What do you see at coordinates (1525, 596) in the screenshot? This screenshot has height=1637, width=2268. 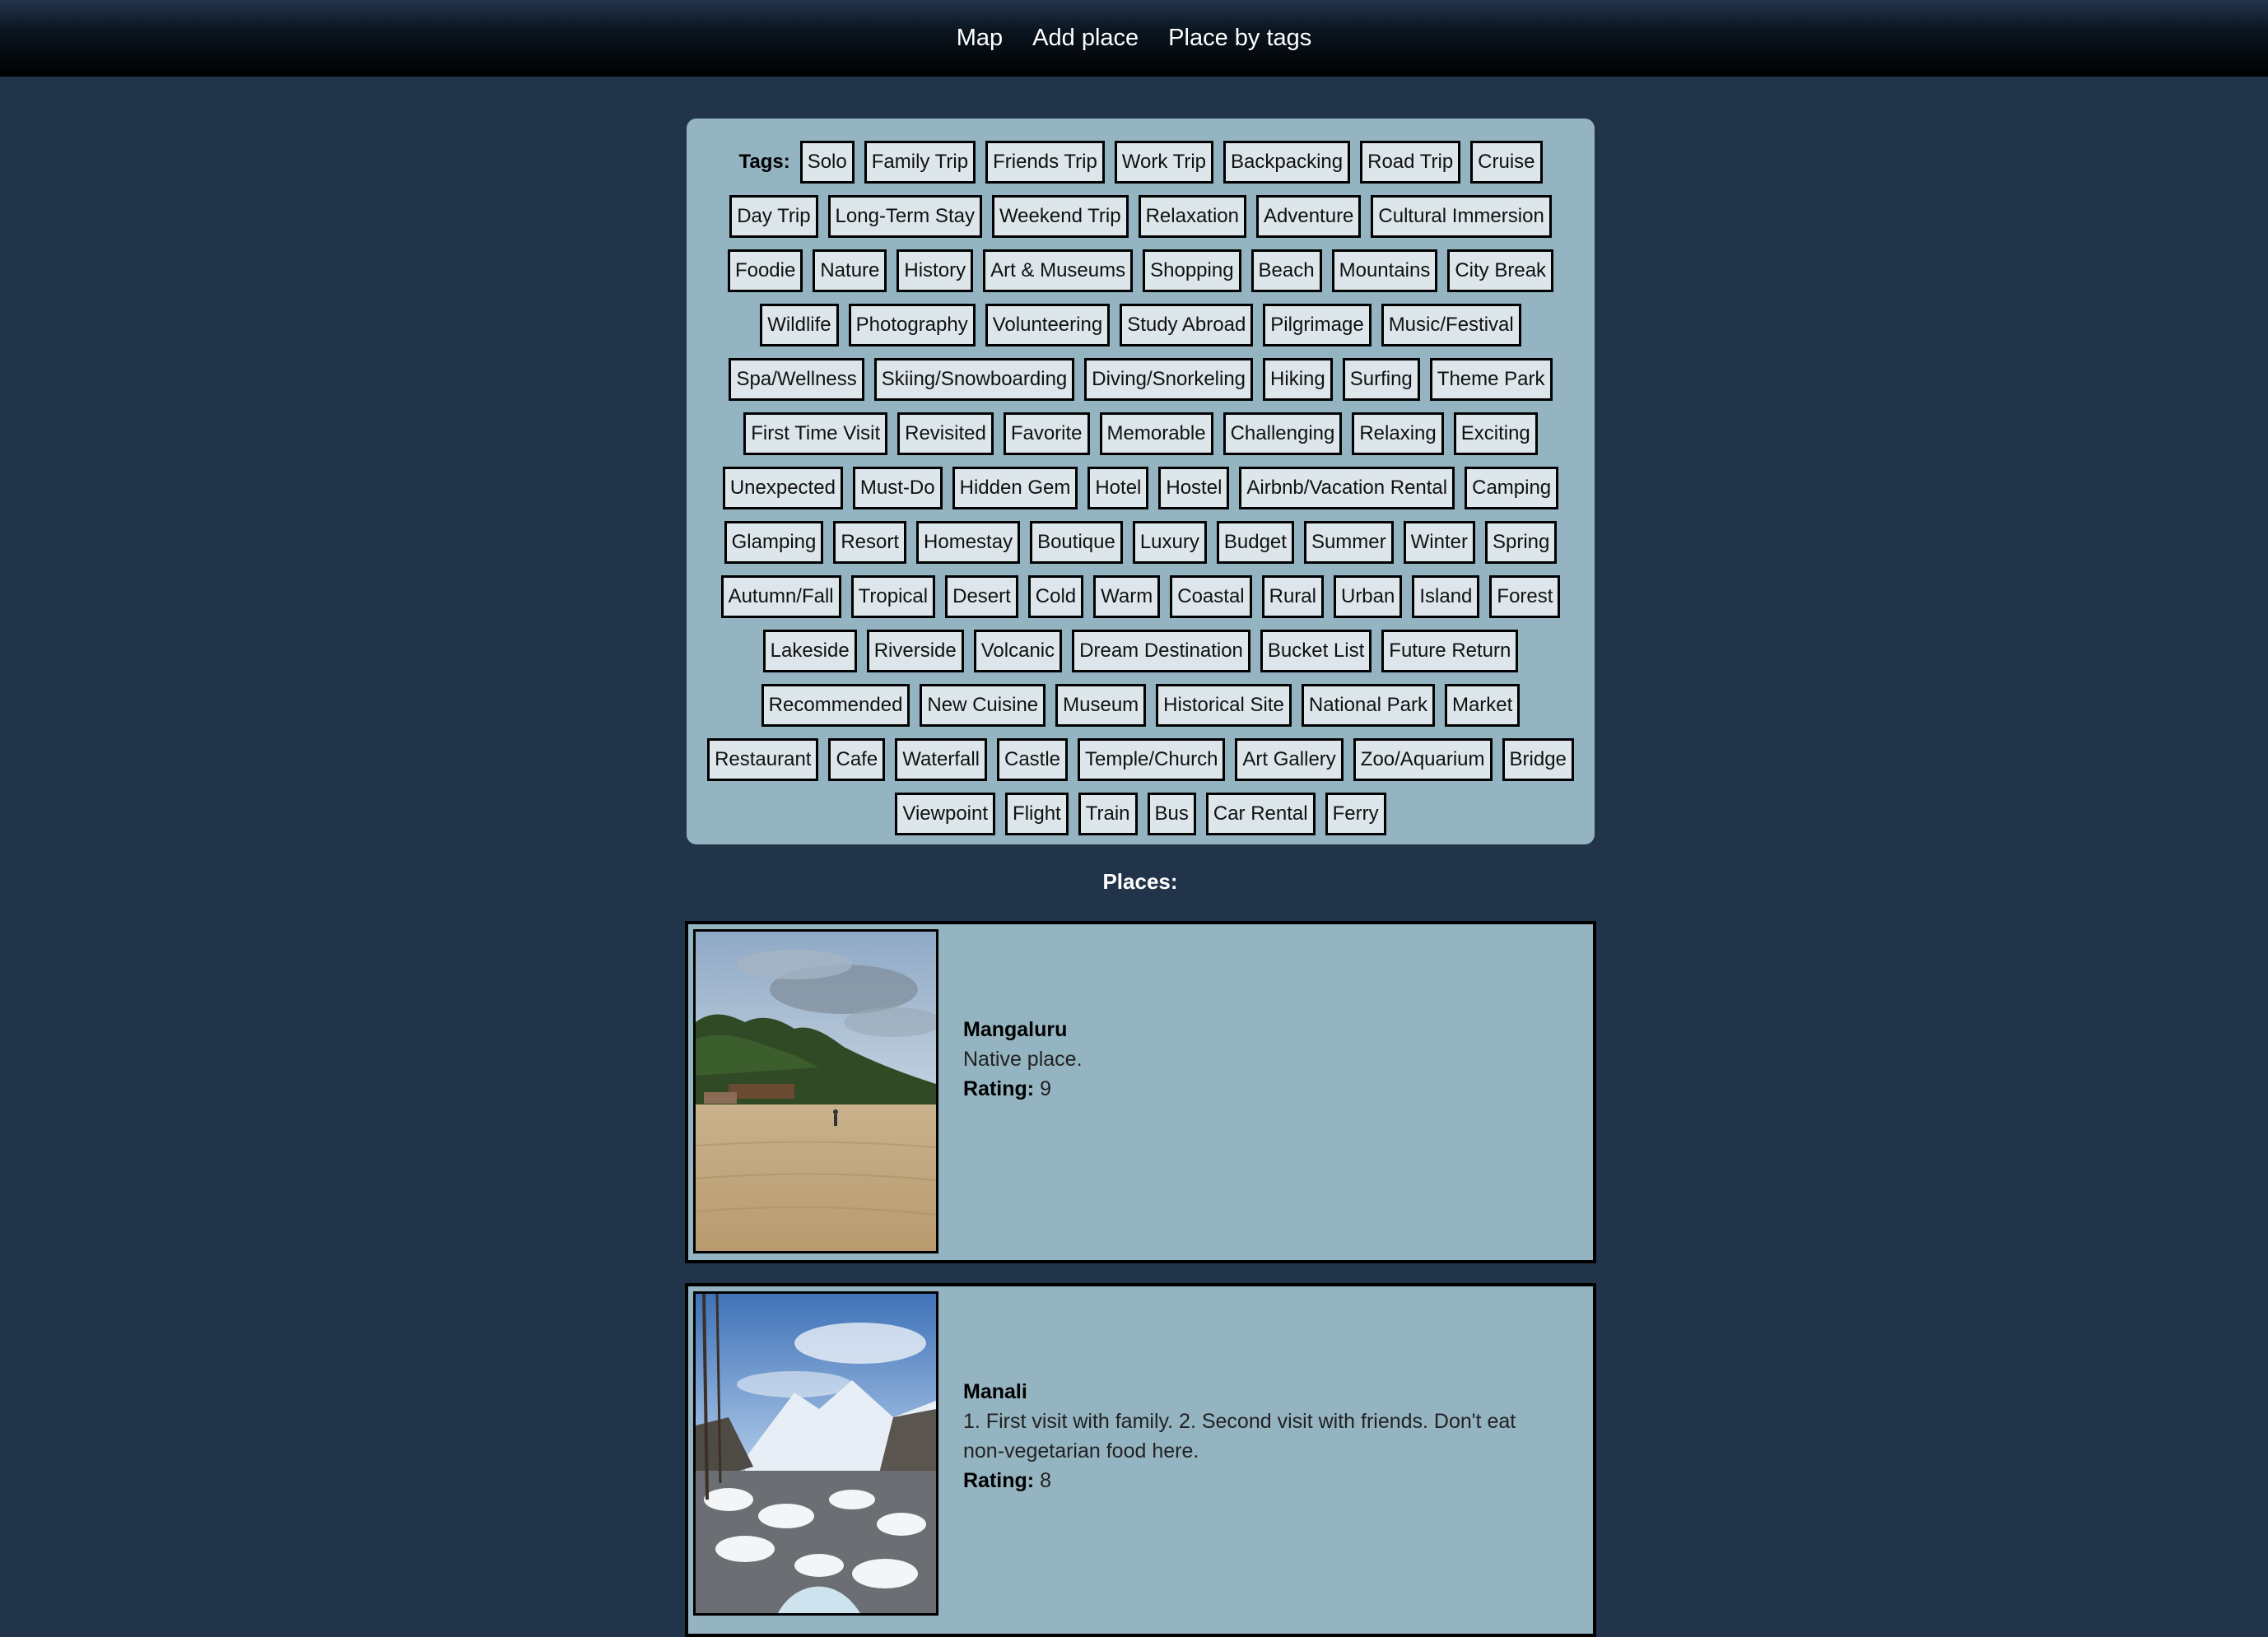 I see `tag-button: Forest` at bounding box center [1525, 596].